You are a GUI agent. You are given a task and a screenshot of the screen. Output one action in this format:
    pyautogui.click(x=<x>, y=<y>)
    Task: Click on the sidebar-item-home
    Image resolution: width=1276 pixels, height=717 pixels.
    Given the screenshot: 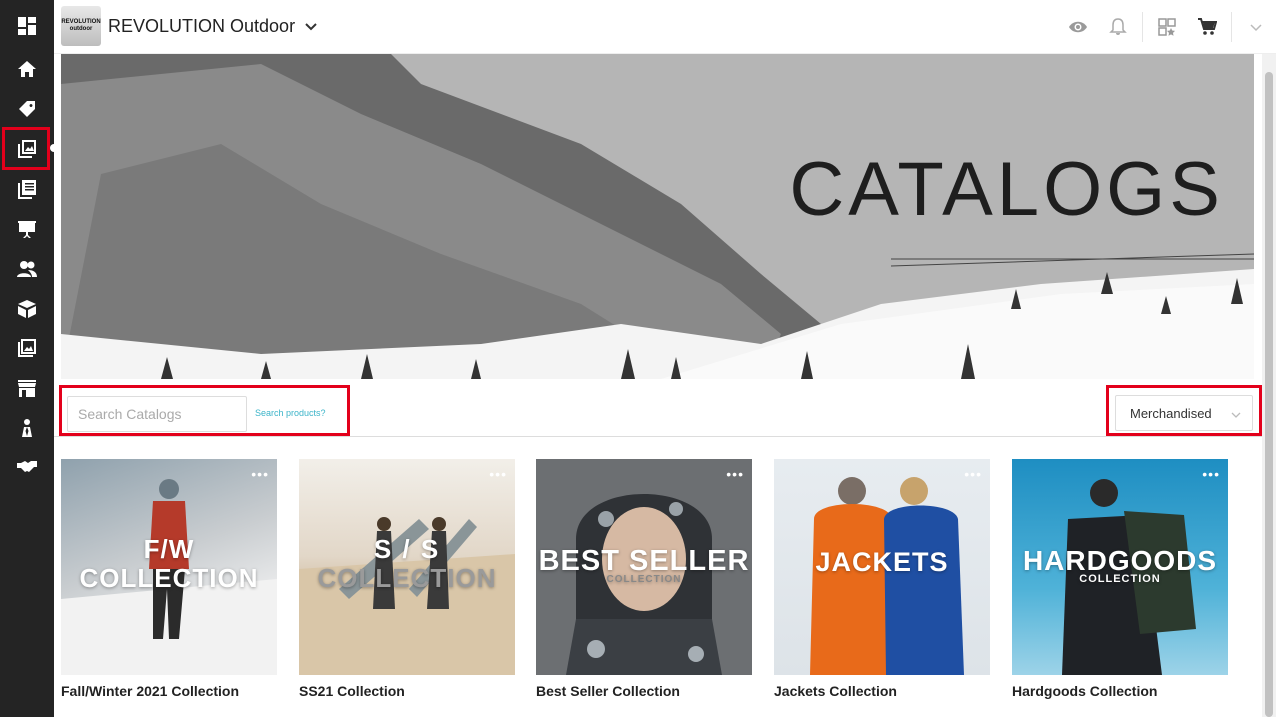 What is the action you would take?
    pyautogui.click(x=27, y=69)
    